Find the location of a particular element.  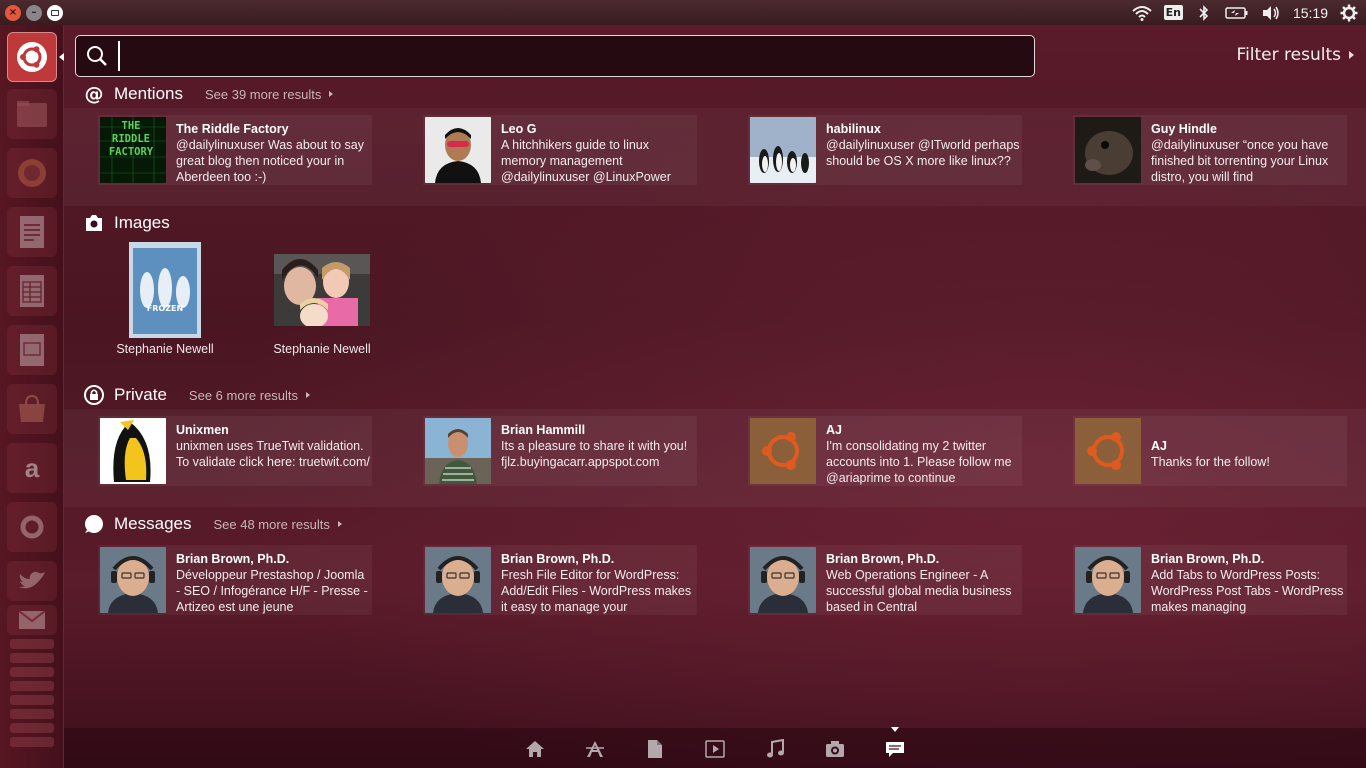

mention-title: habilinux is located at coordinates (853, 129).